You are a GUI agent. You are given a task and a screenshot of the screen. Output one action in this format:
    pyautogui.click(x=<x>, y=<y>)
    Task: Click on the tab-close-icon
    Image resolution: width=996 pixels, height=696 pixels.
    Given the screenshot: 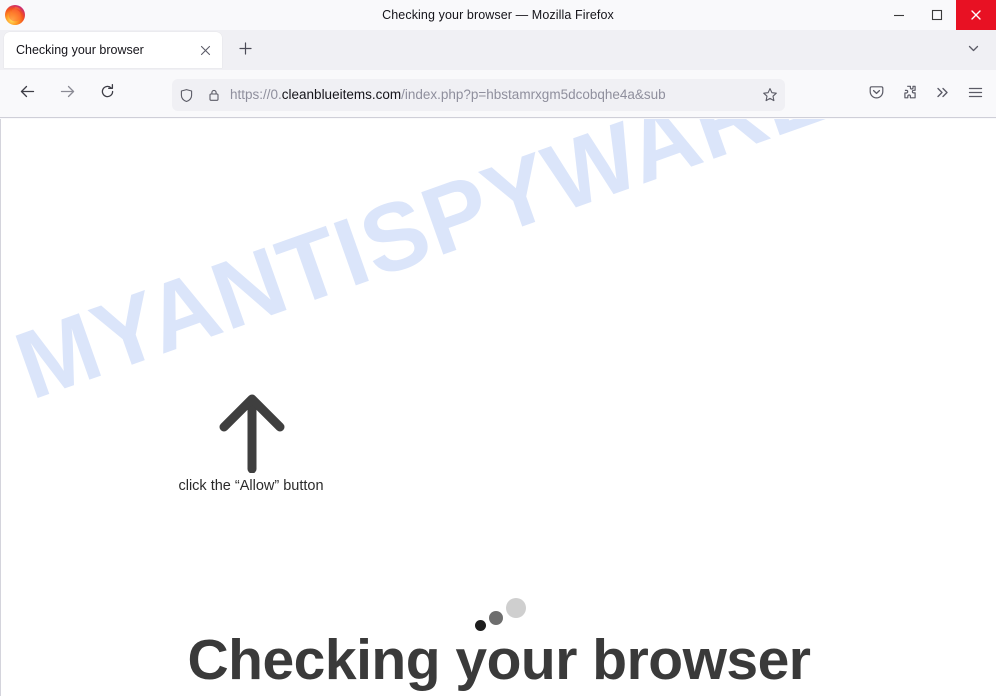 What is the action you would take?
    pyautogui.click(x=205, y=50)
    